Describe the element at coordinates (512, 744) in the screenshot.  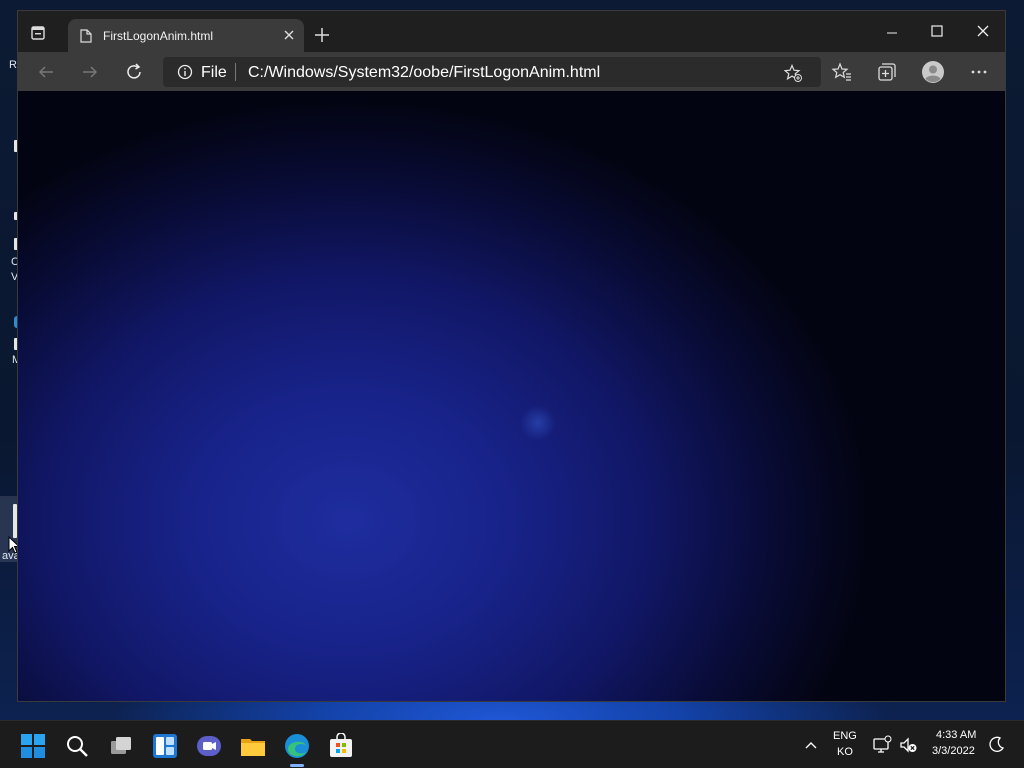
I see `taskbar: ENG KO 4:33 AM 3/3/2022` at that location.